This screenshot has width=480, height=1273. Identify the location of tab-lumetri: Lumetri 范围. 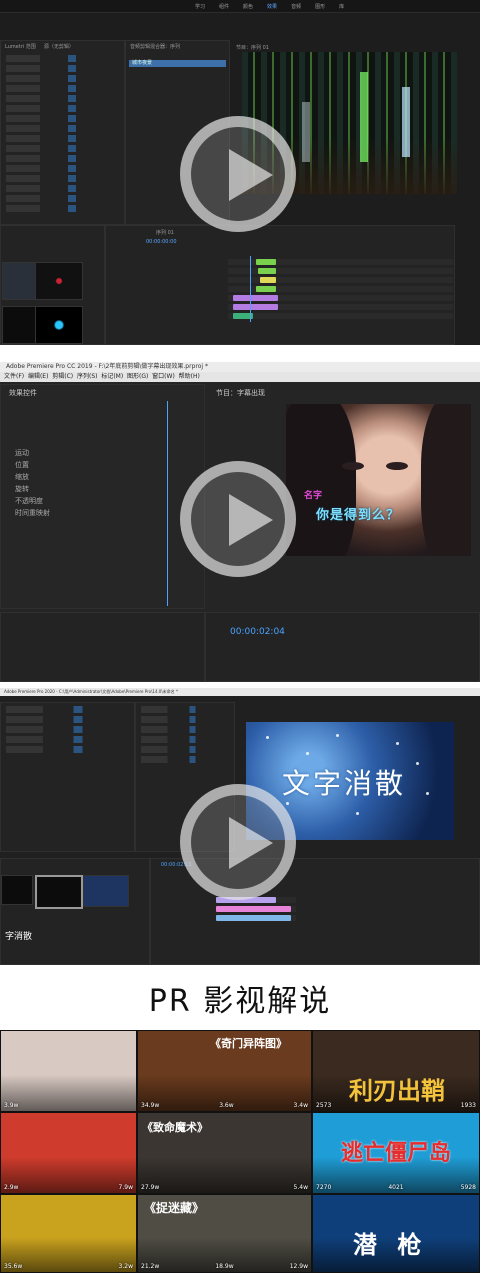
(20, 46).